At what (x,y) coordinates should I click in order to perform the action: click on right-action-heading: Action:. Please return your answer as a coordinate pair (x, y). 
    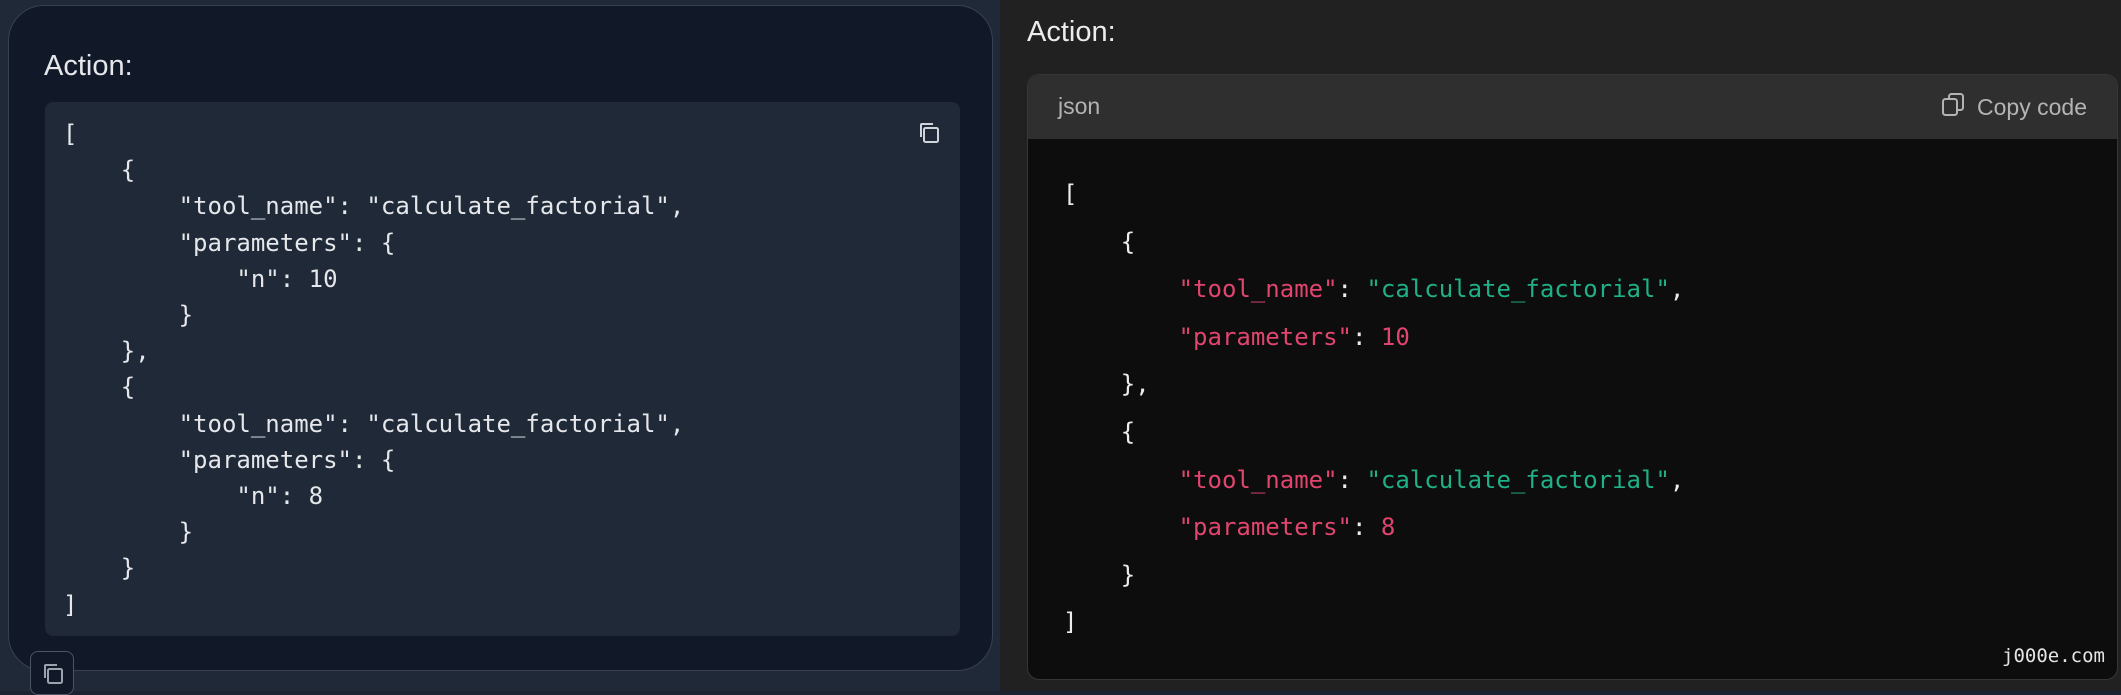
    Looking at the image, I should click on (1071, 32).